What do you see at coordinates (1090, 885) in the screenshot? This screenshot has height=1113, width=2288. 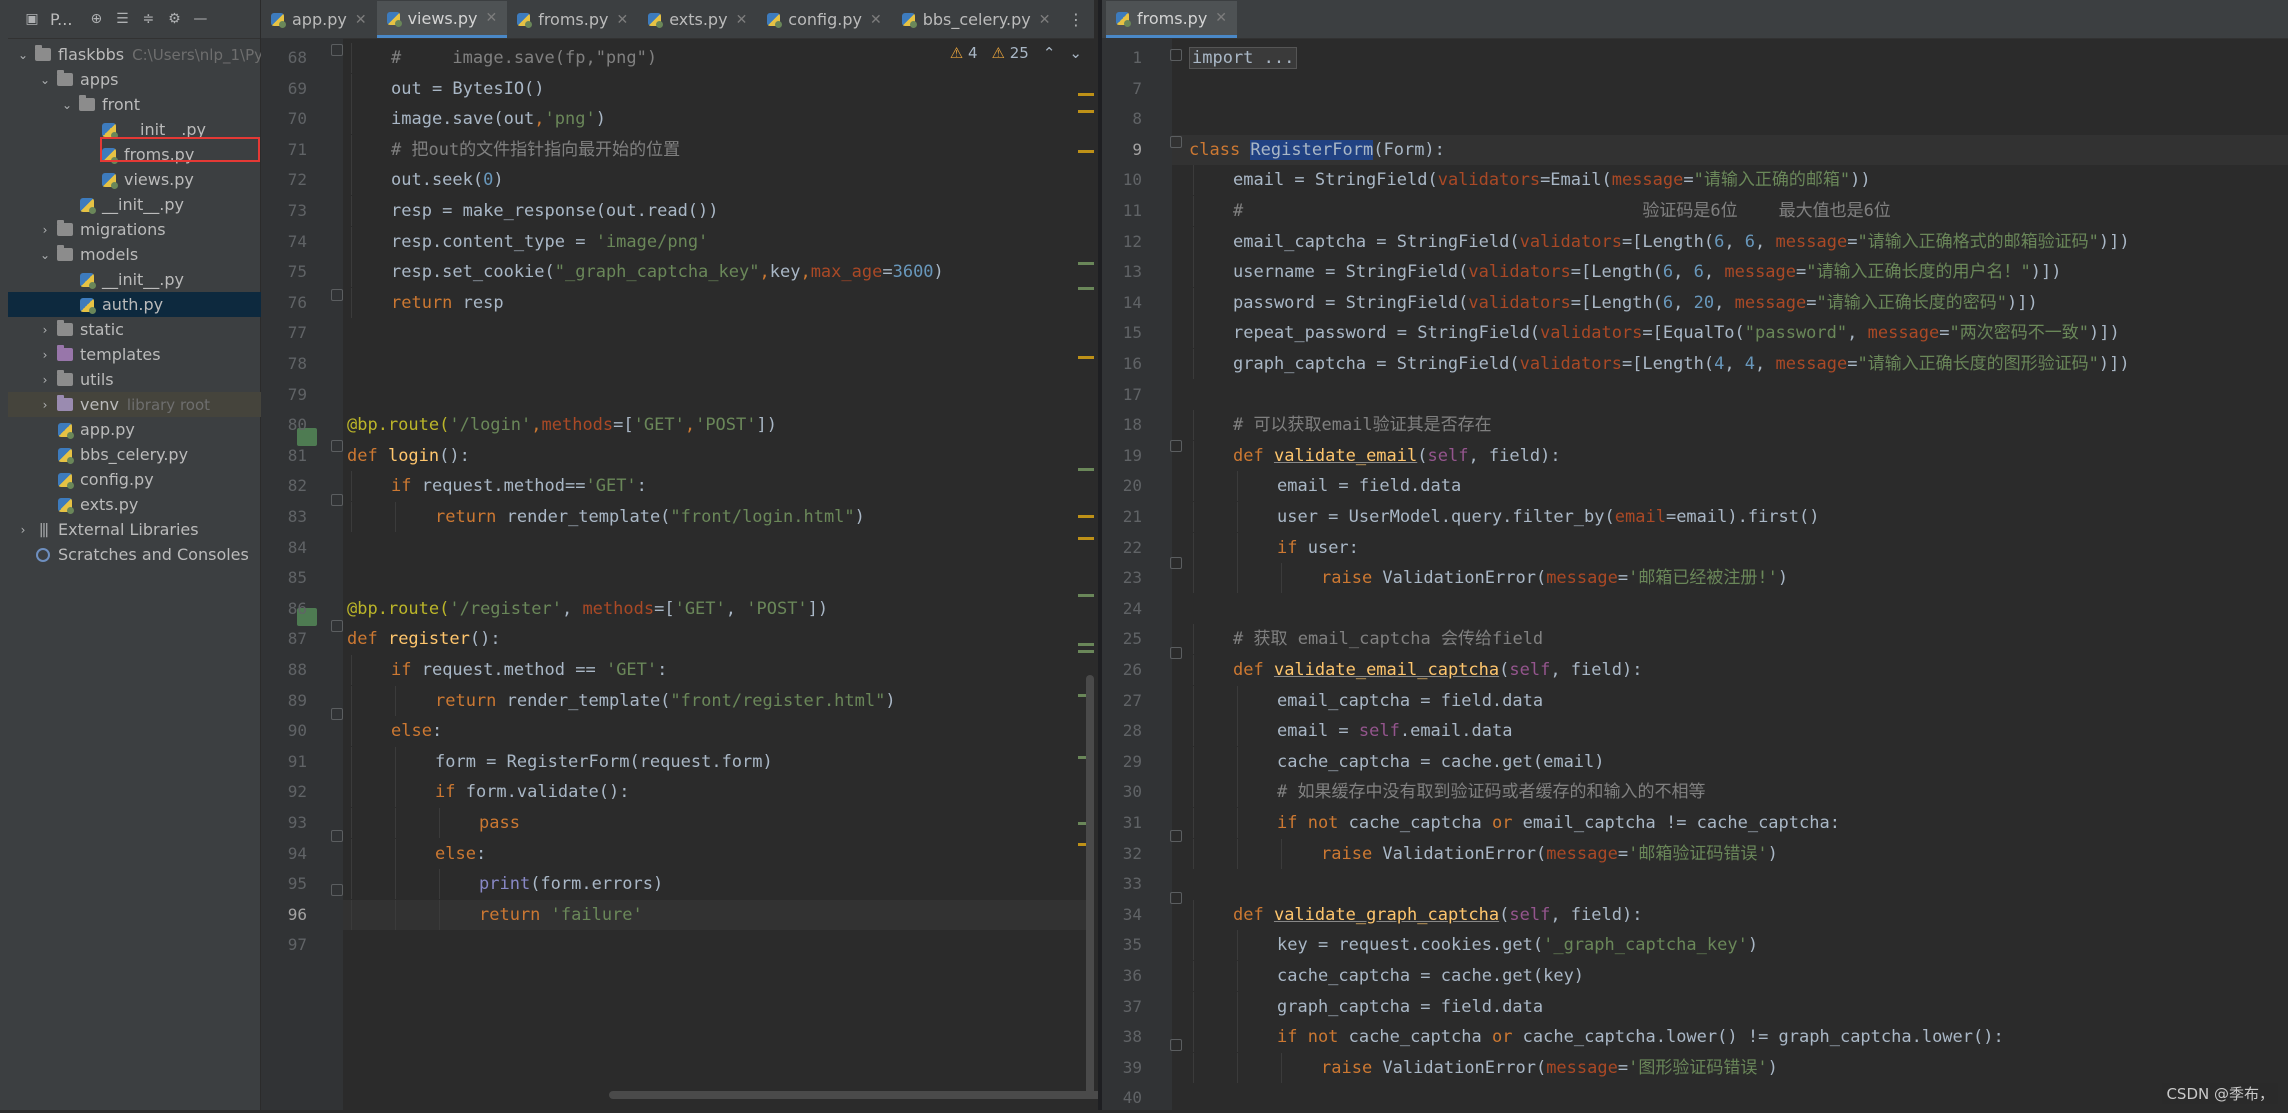 I see `vertical-scrollbar` at bounding box center [1090, 885].